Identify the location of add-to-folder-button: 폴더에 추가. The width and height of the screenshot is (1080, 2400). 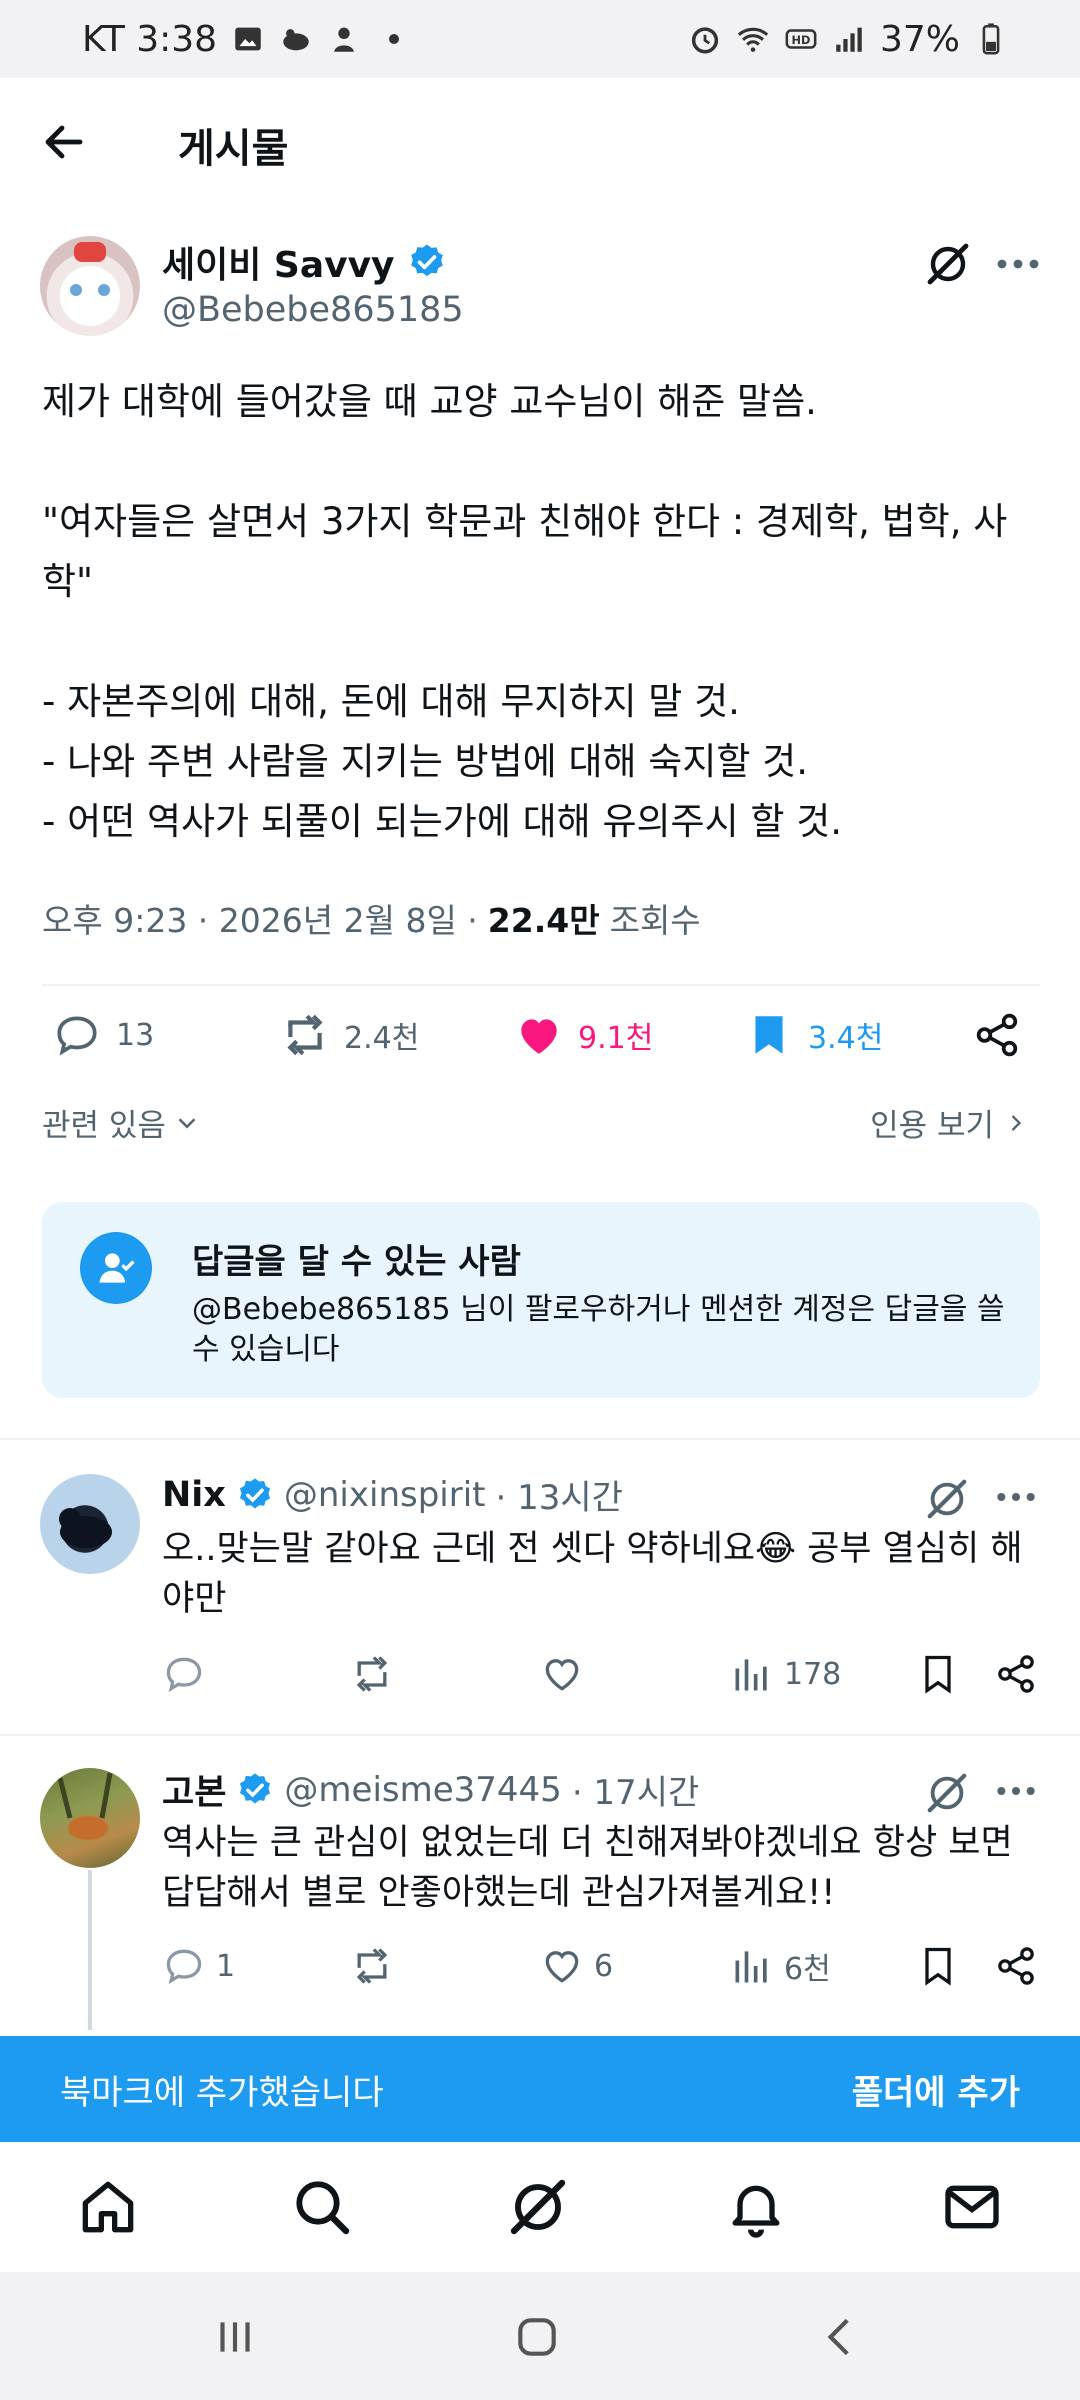
(936, 2089).